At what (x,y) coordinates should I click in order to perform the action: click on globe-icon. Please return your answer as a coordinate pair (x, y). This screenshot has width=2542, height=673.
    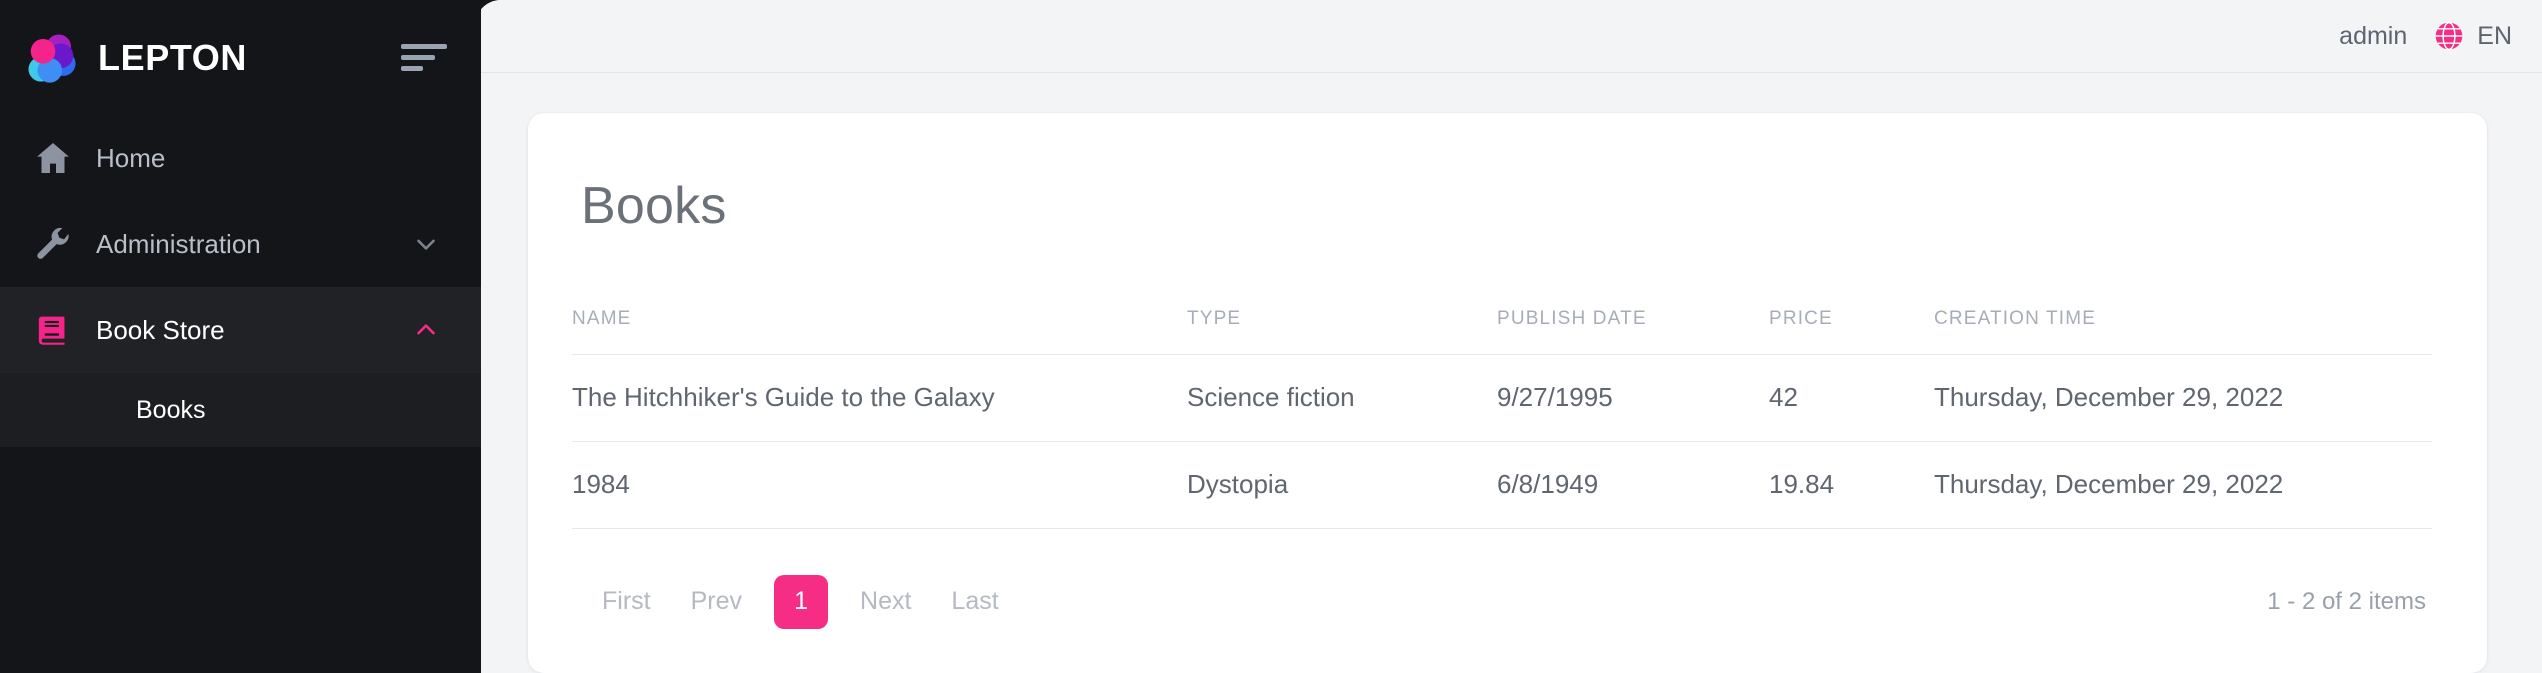
    Looking at the image, I should click on (2449, 36).